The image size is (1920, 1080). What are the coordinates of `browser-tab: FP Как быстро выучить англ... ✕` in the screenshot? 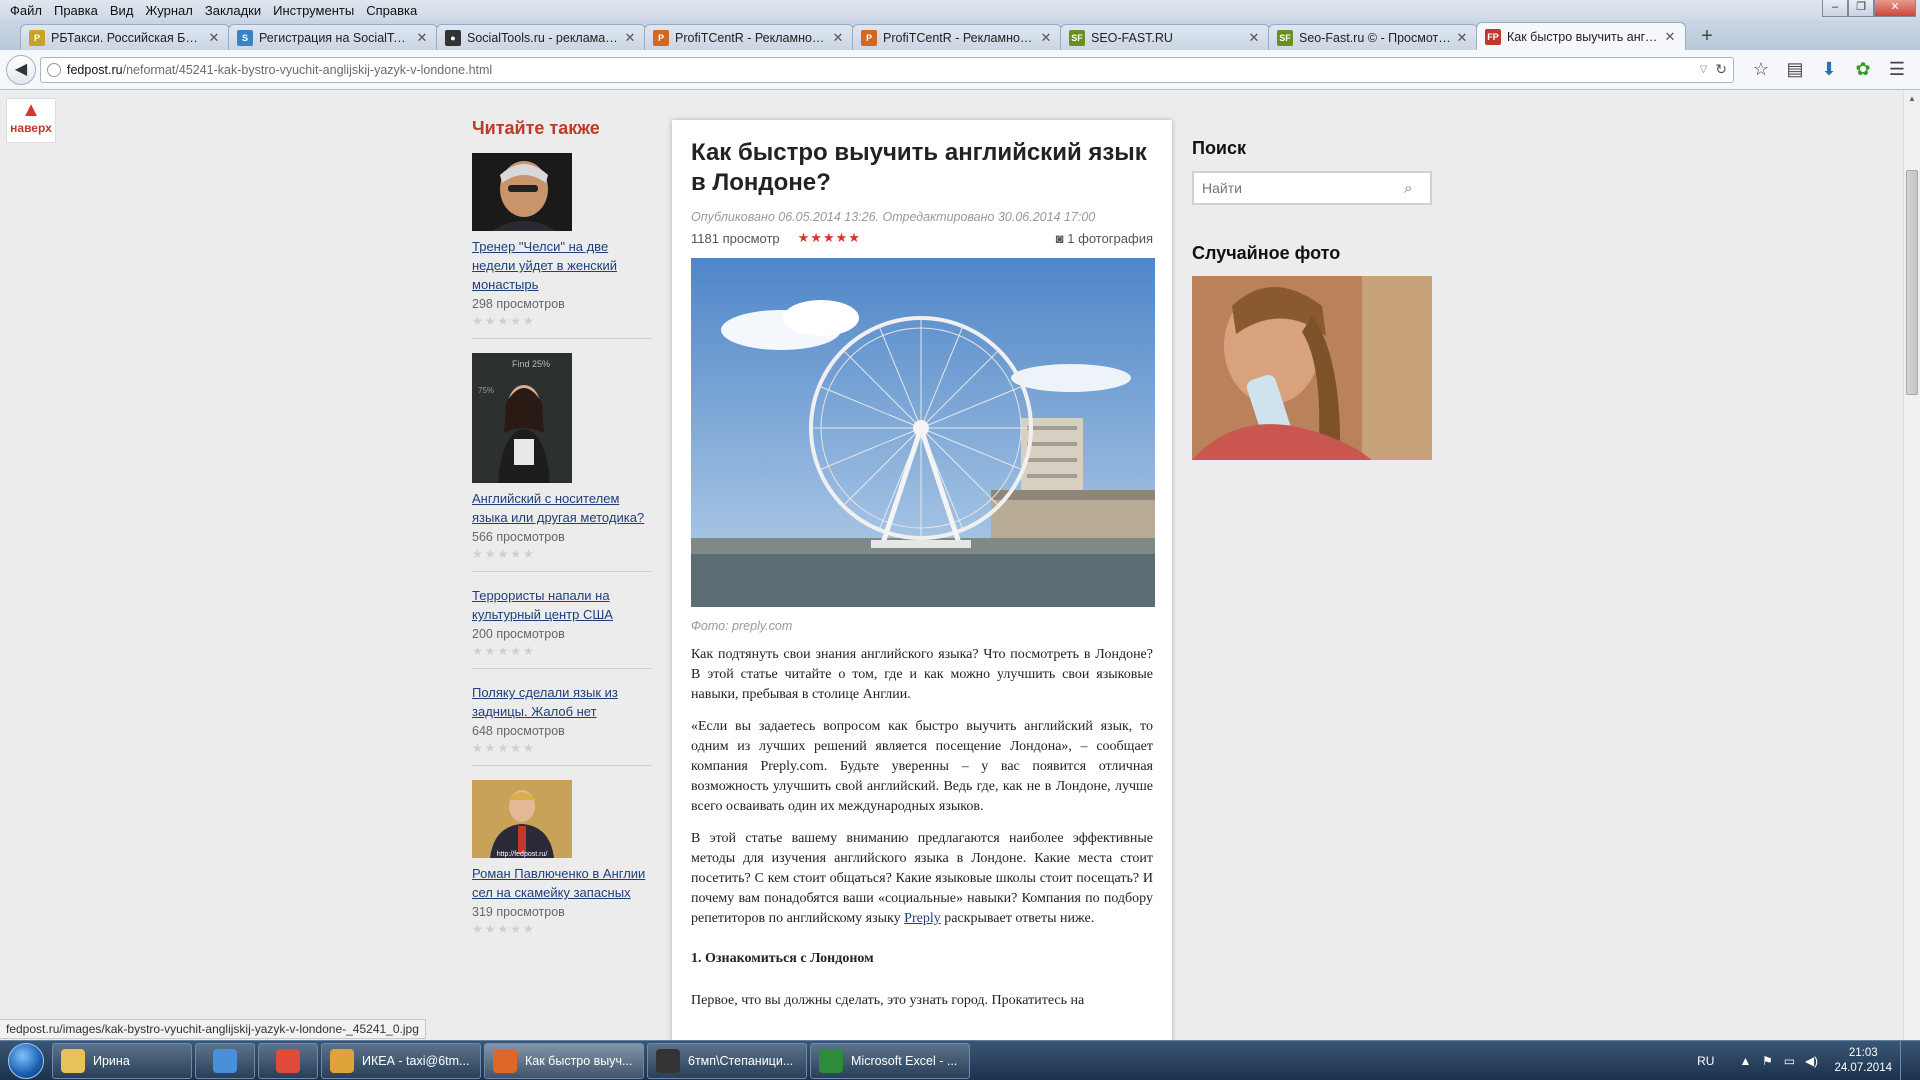 It's located at (1581, 36).